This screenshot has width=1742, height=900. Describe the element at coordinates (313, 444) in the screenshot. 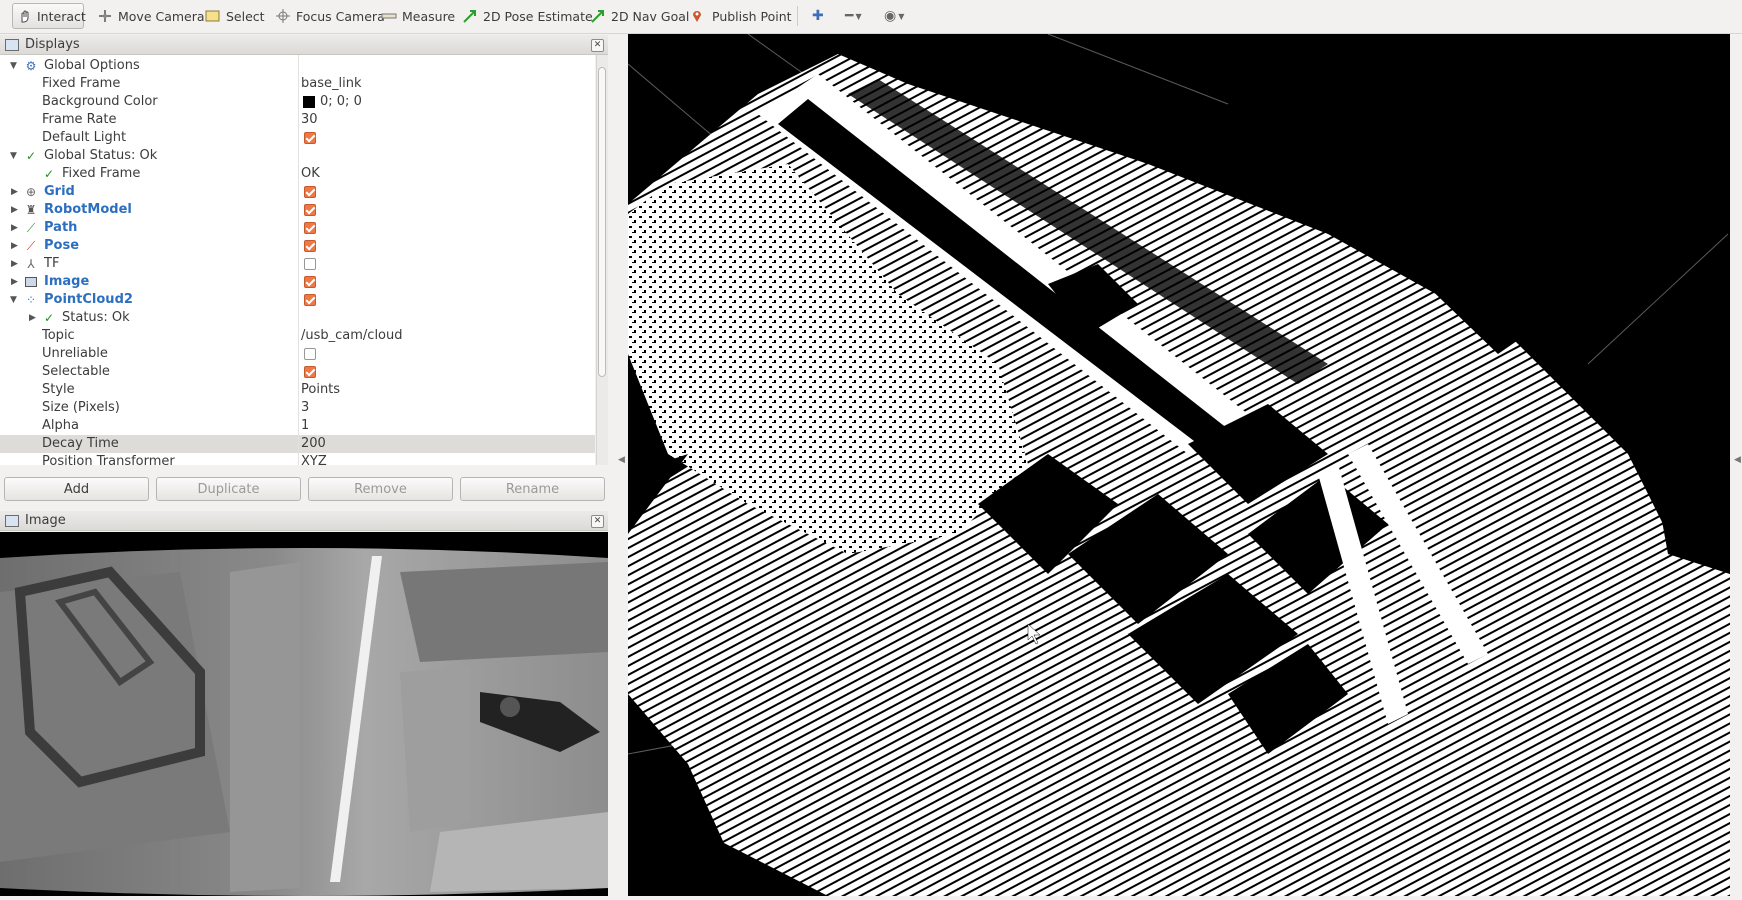

I see `decay-time-value: 200` at that location.